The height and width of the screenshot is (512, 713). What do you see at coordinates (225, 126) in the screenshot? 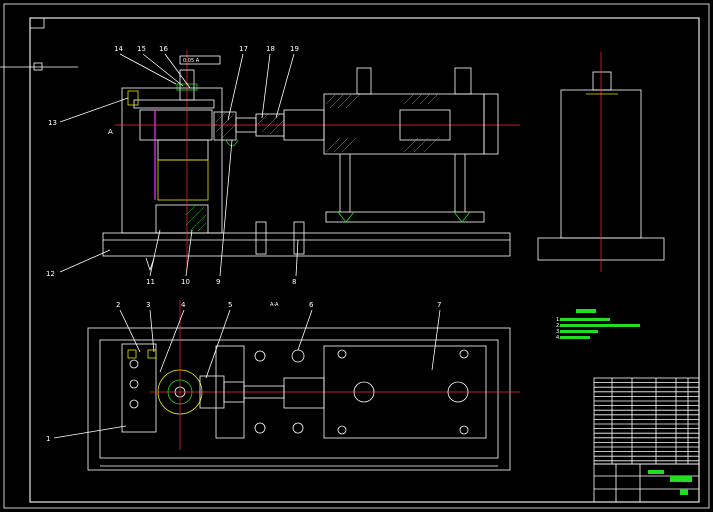
I see `jaw` at bounding box center [225, 126].